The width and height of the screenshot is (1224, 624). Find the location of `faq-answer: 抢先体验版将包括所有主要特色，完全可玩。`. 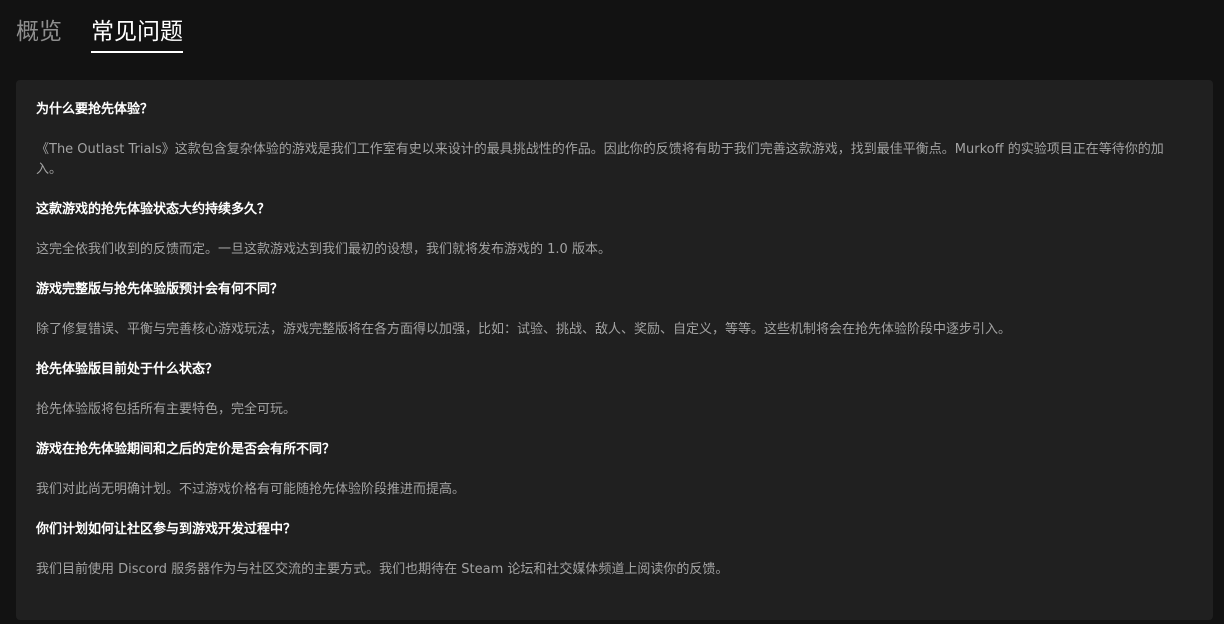

faq-answer: 抢先体验版将包括所有主要特色，完全可玩。 is located at coordinates (166, 409).